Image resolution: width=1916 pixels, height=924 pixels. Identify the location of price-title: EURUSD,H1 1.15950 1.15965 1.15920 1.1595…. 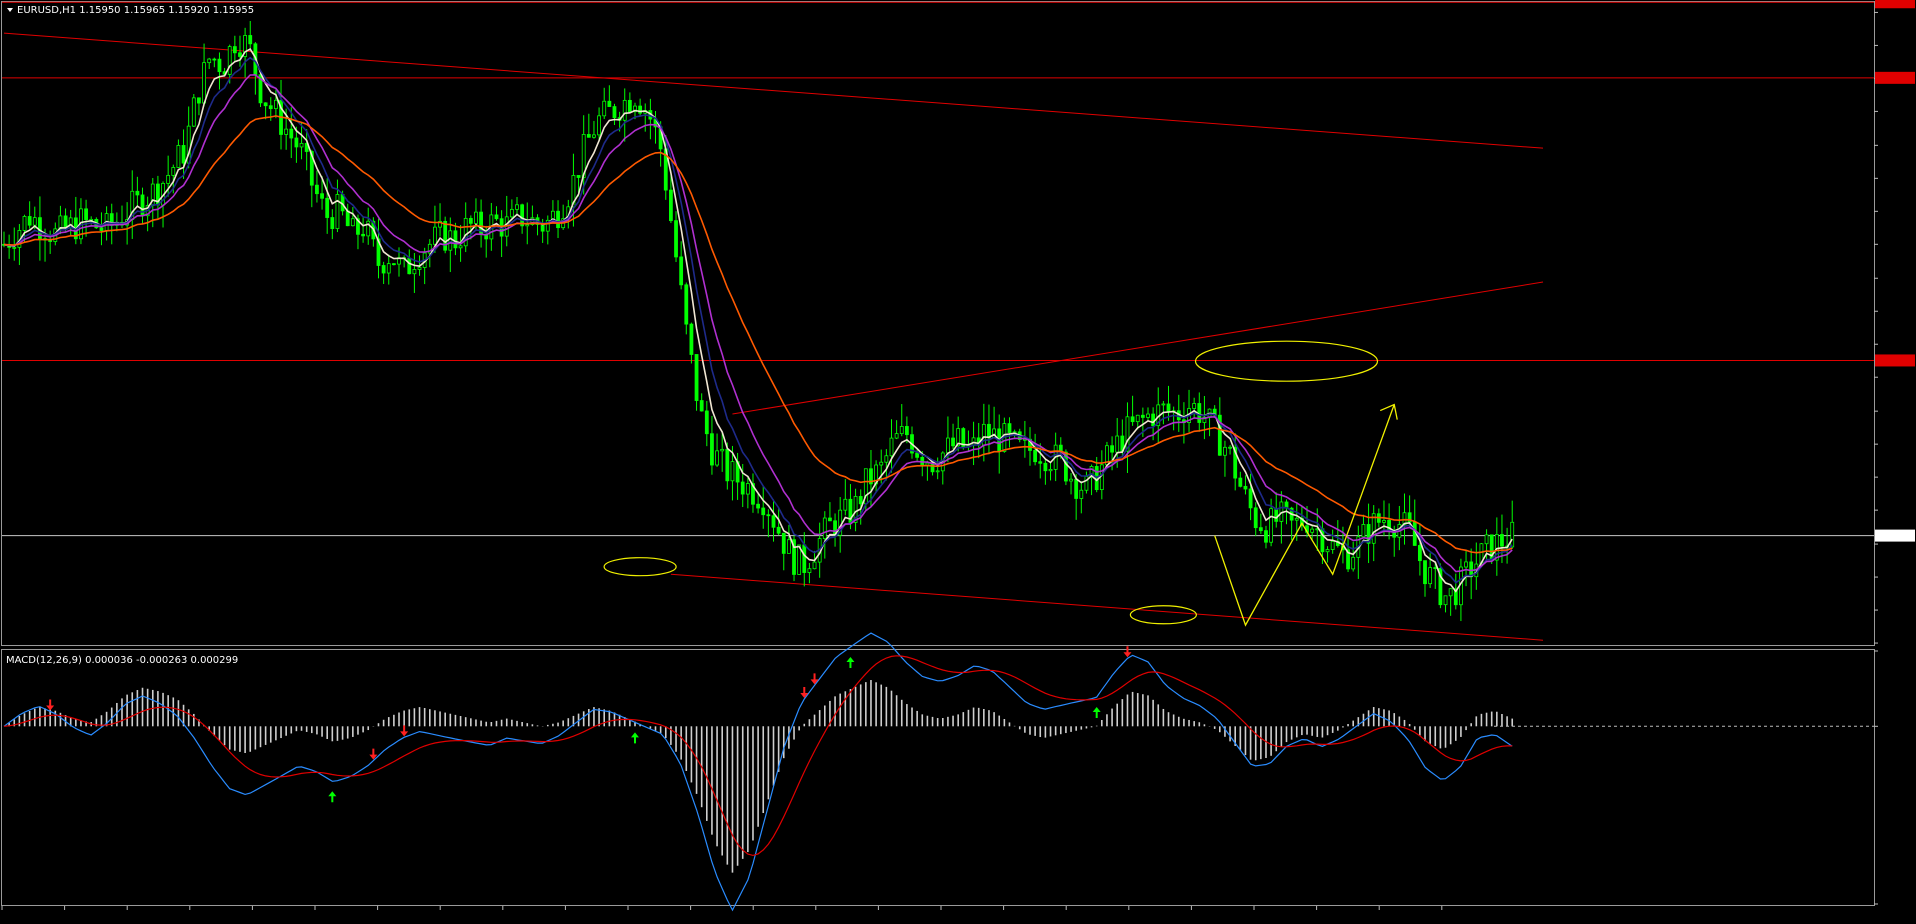
(130, 10).